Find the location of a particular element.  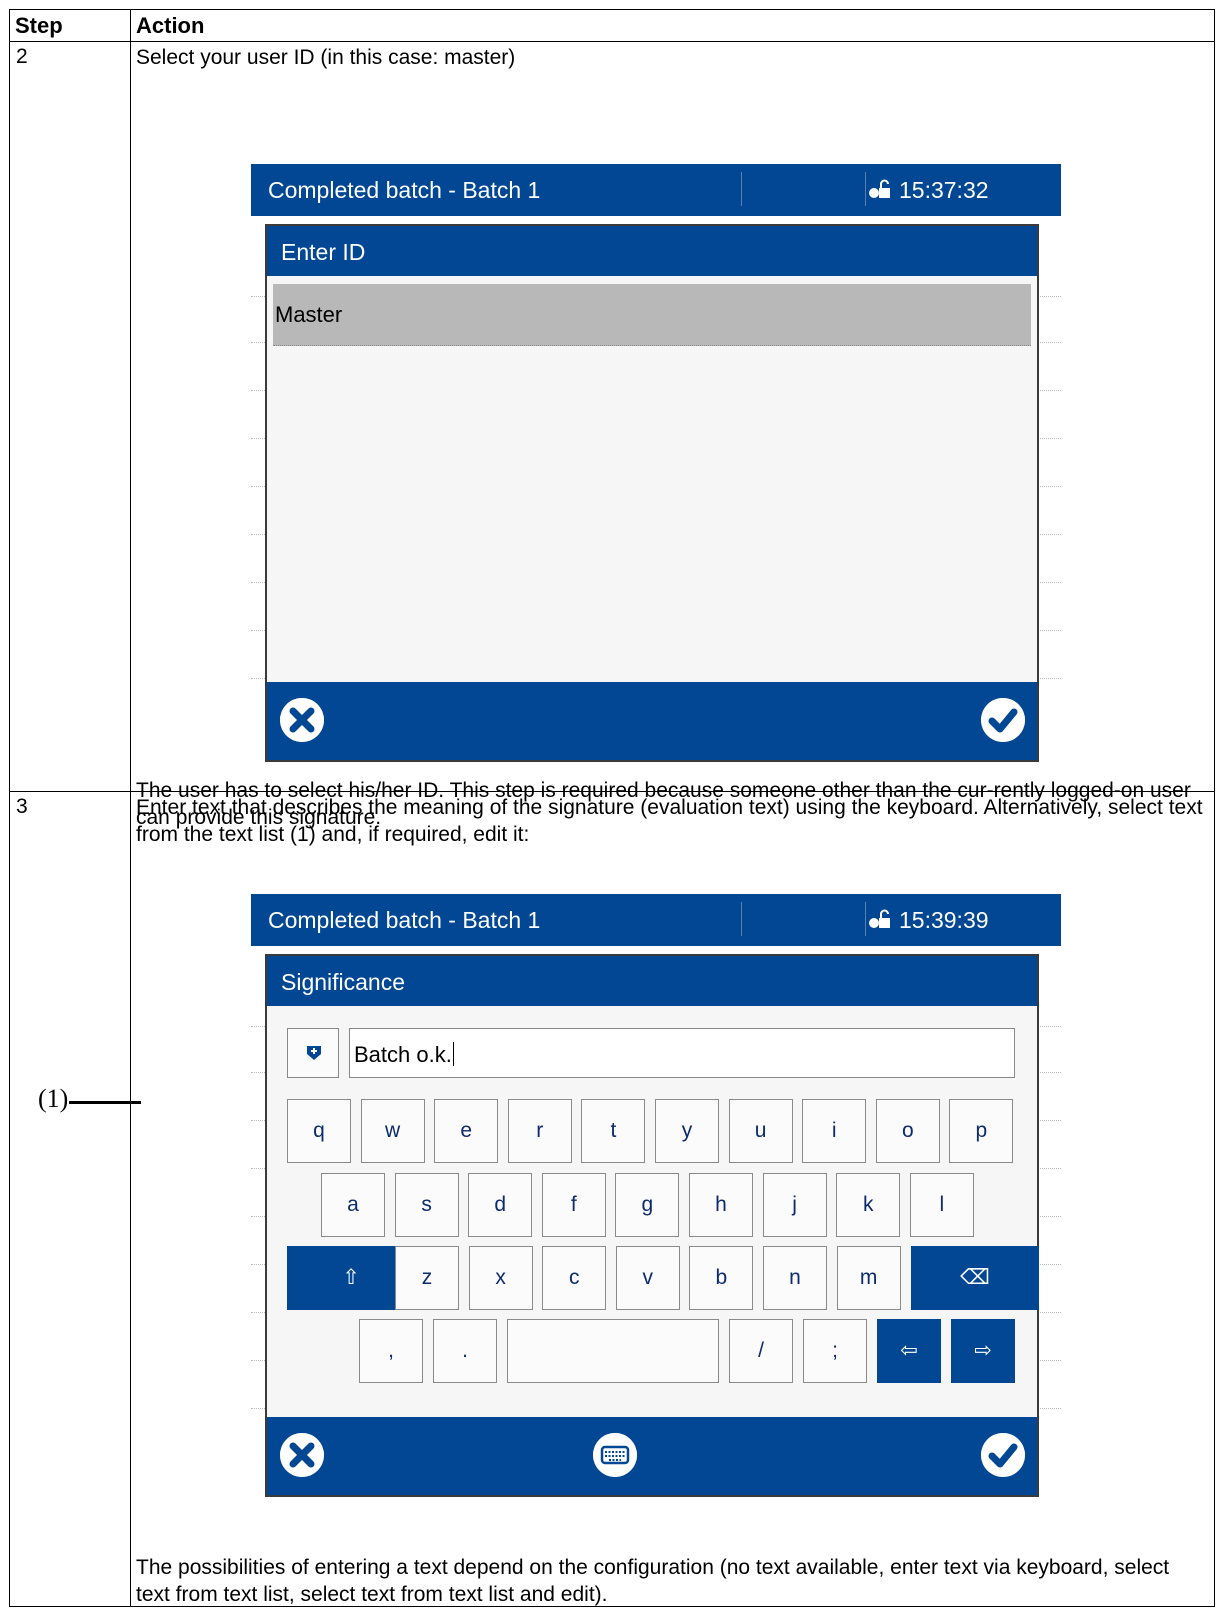

key-l: l is located at coordinates (941, 1205).